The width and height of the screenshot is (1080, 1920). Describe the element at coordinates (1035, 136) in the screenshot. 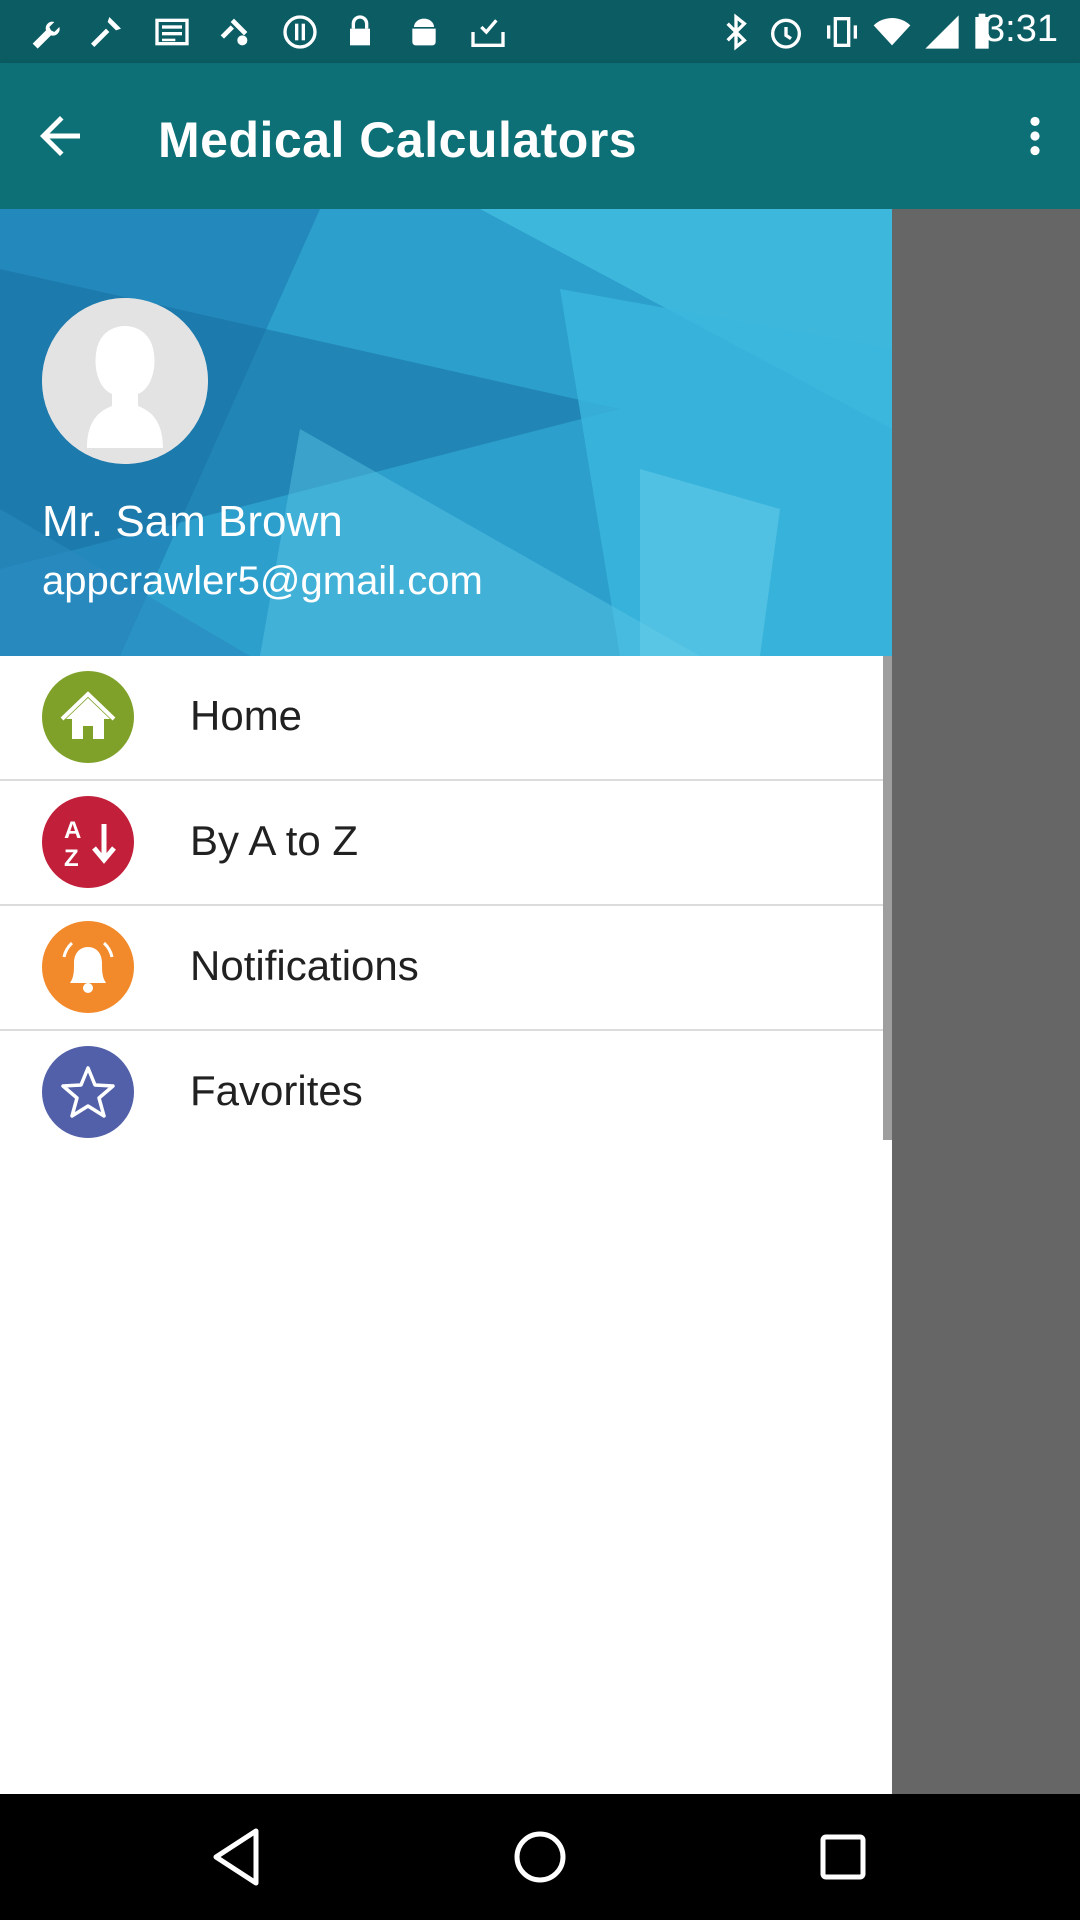

I see `more-vert-icon` at that location.